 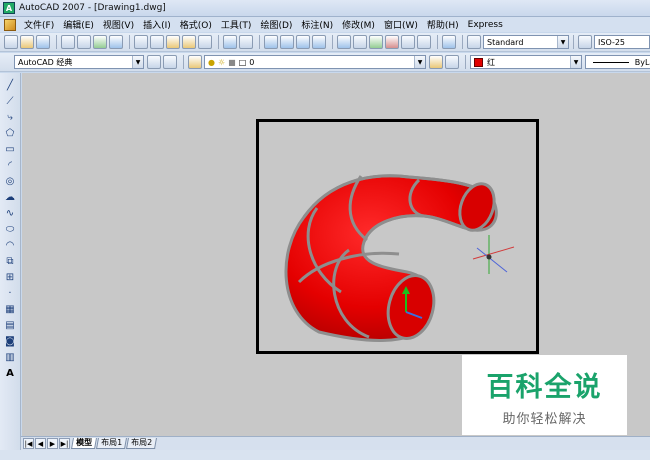 I want to click on tab-layout1: 布局1, so click(x=112, y=443).